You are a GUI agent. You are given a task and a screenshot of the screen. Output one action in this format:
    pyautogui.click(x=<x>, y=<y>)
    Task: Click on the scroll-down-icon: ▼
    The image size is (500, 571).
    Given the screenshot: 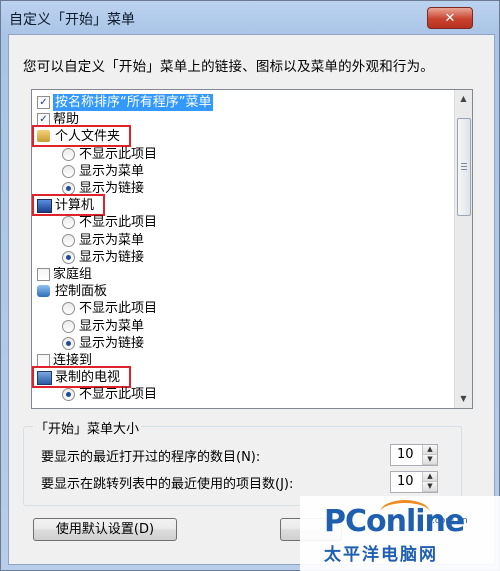 What is the action you would take?
    pyautogui.click(x=463, y=398)
    